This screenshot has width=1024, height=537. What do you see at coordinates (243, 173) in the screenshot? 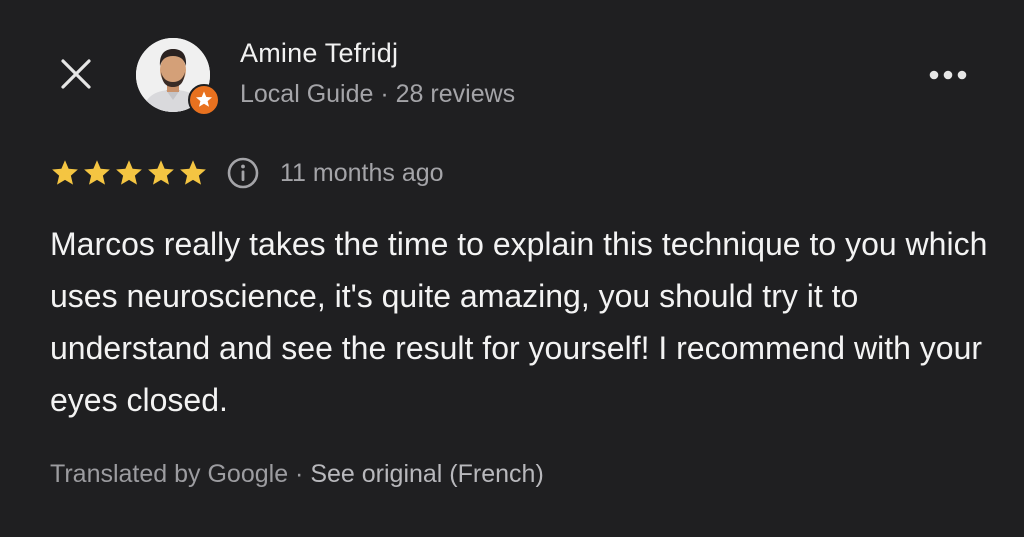
I see `info-icon` at bounding box center [243, 173].